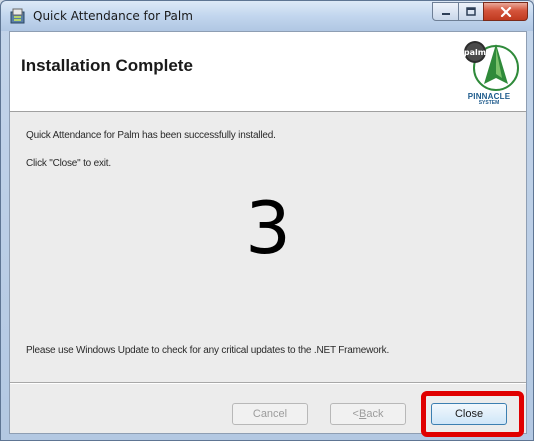 The width and height of the screenshot is (534, 441). I want to click on back-button: < Back, so click(368, 414).